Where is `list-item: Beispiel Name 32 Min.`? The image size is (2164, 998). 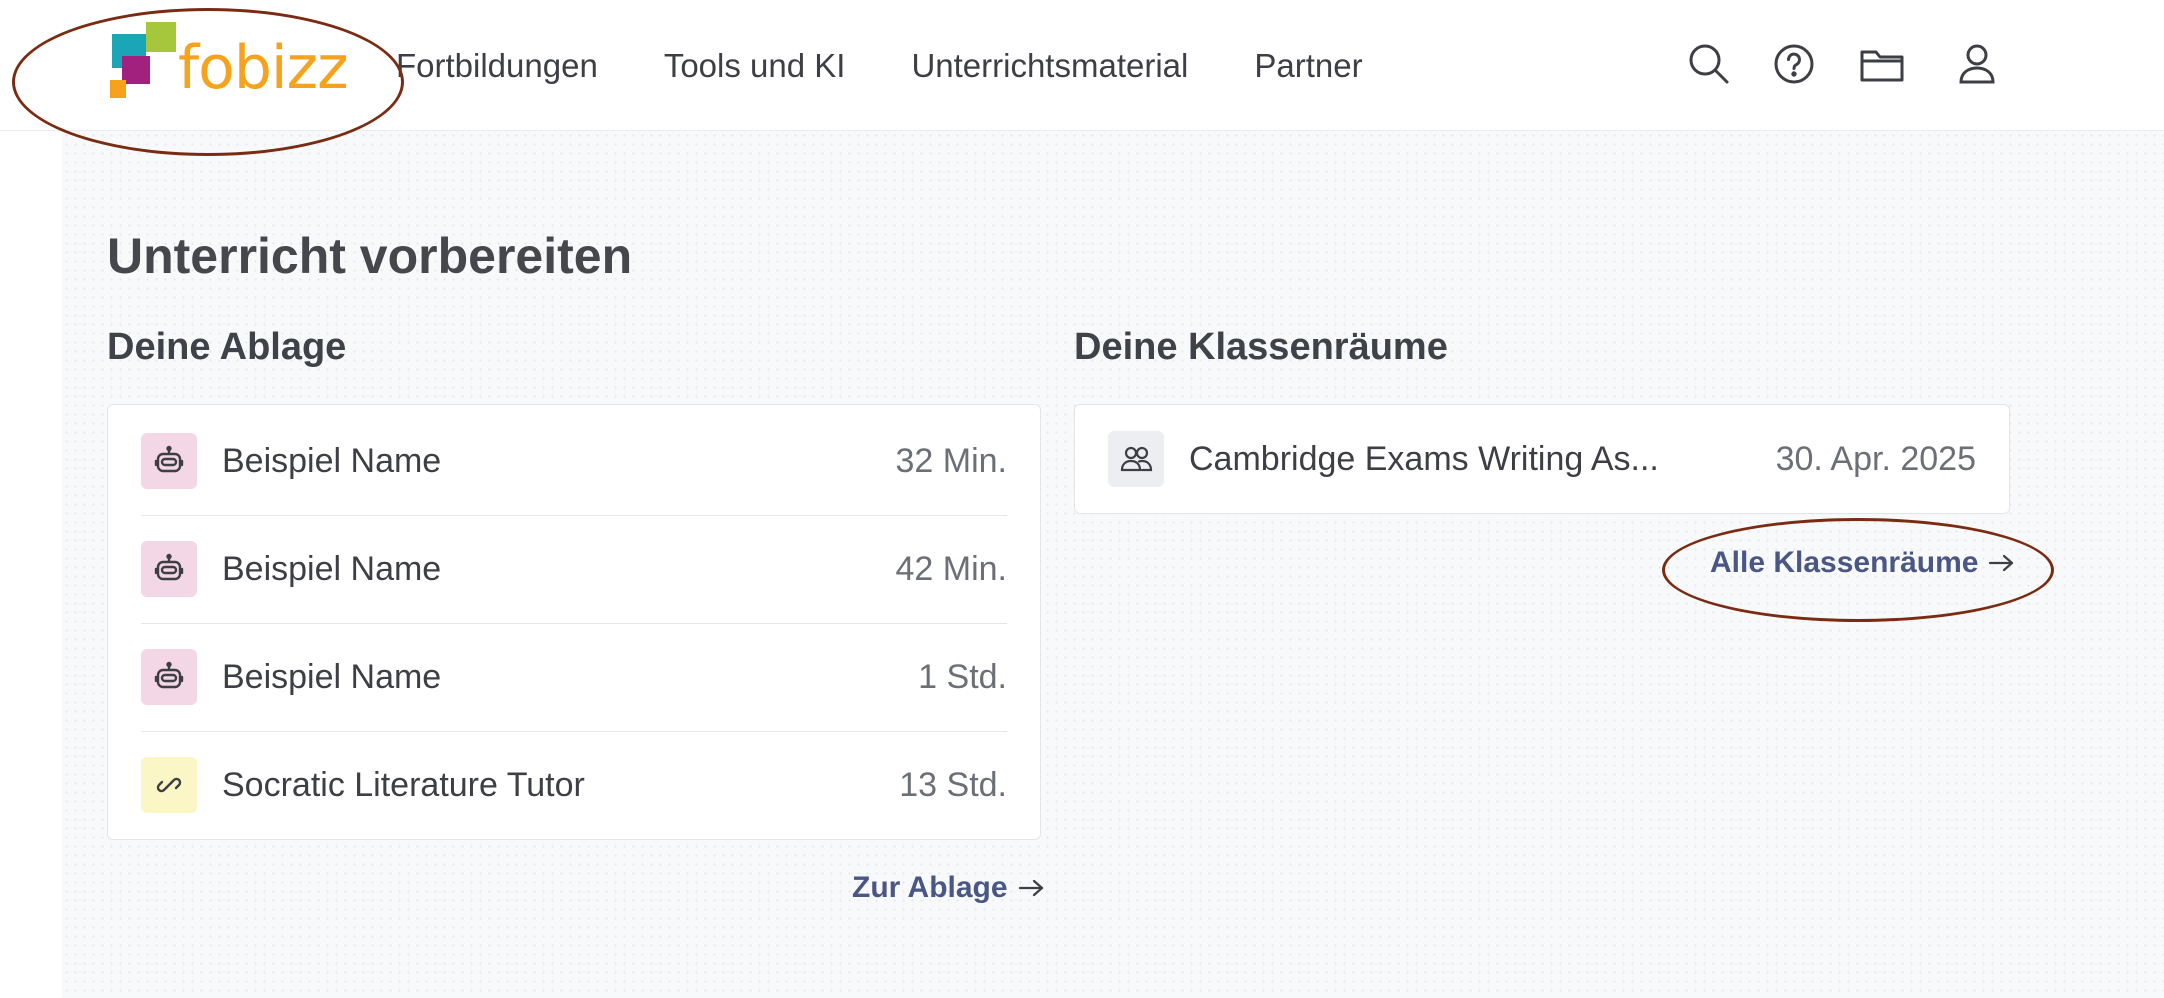
list-item: Beispiel Name 32 Min. is located at coordinates (574, 461).